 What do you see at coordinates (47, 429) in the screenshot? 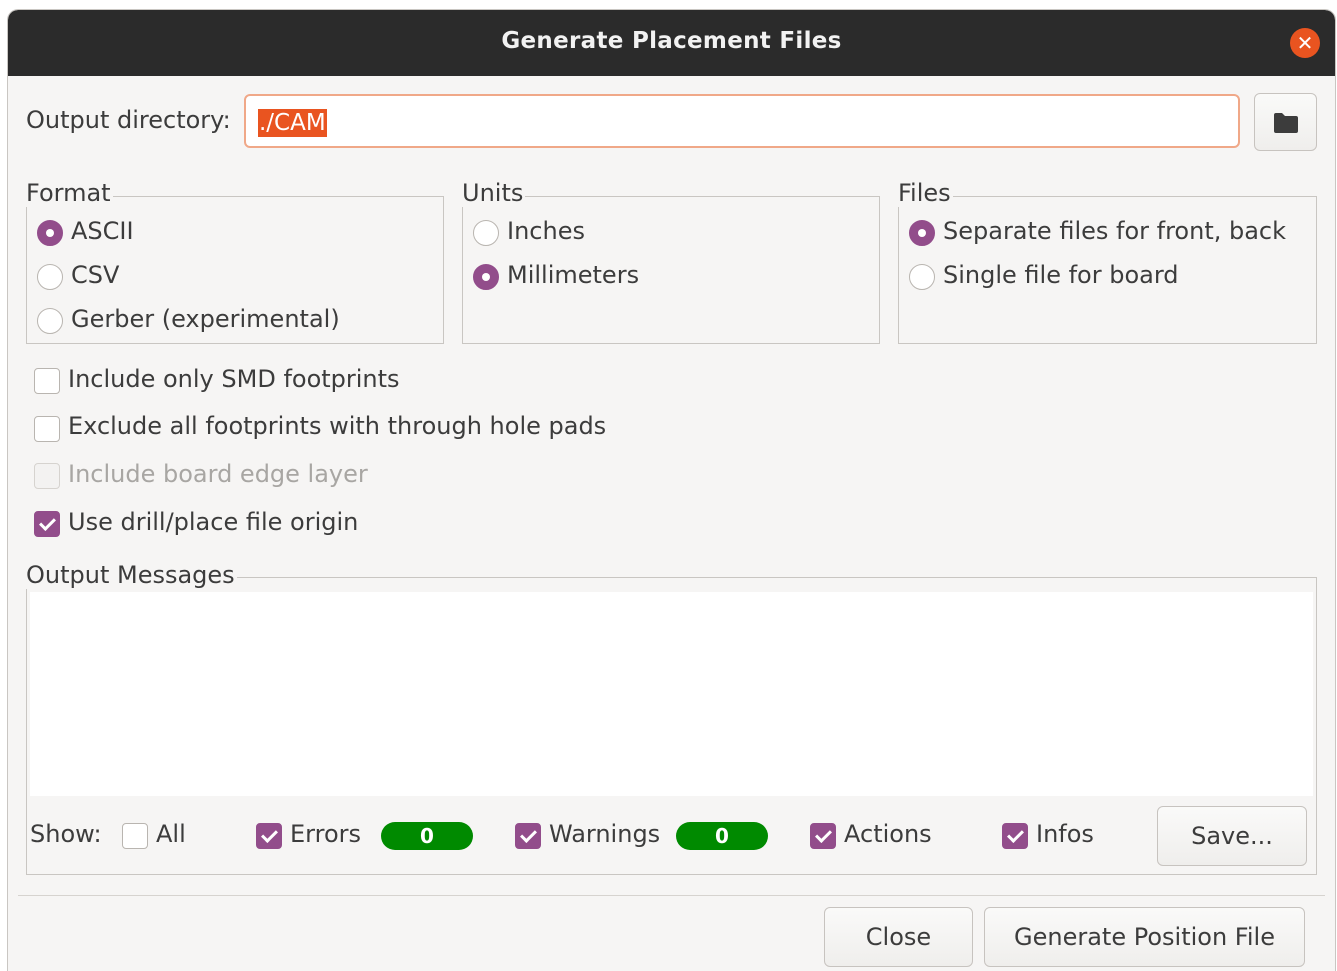
I see `exclude-through-hole-checkbox` at bounding box center [47, 429].